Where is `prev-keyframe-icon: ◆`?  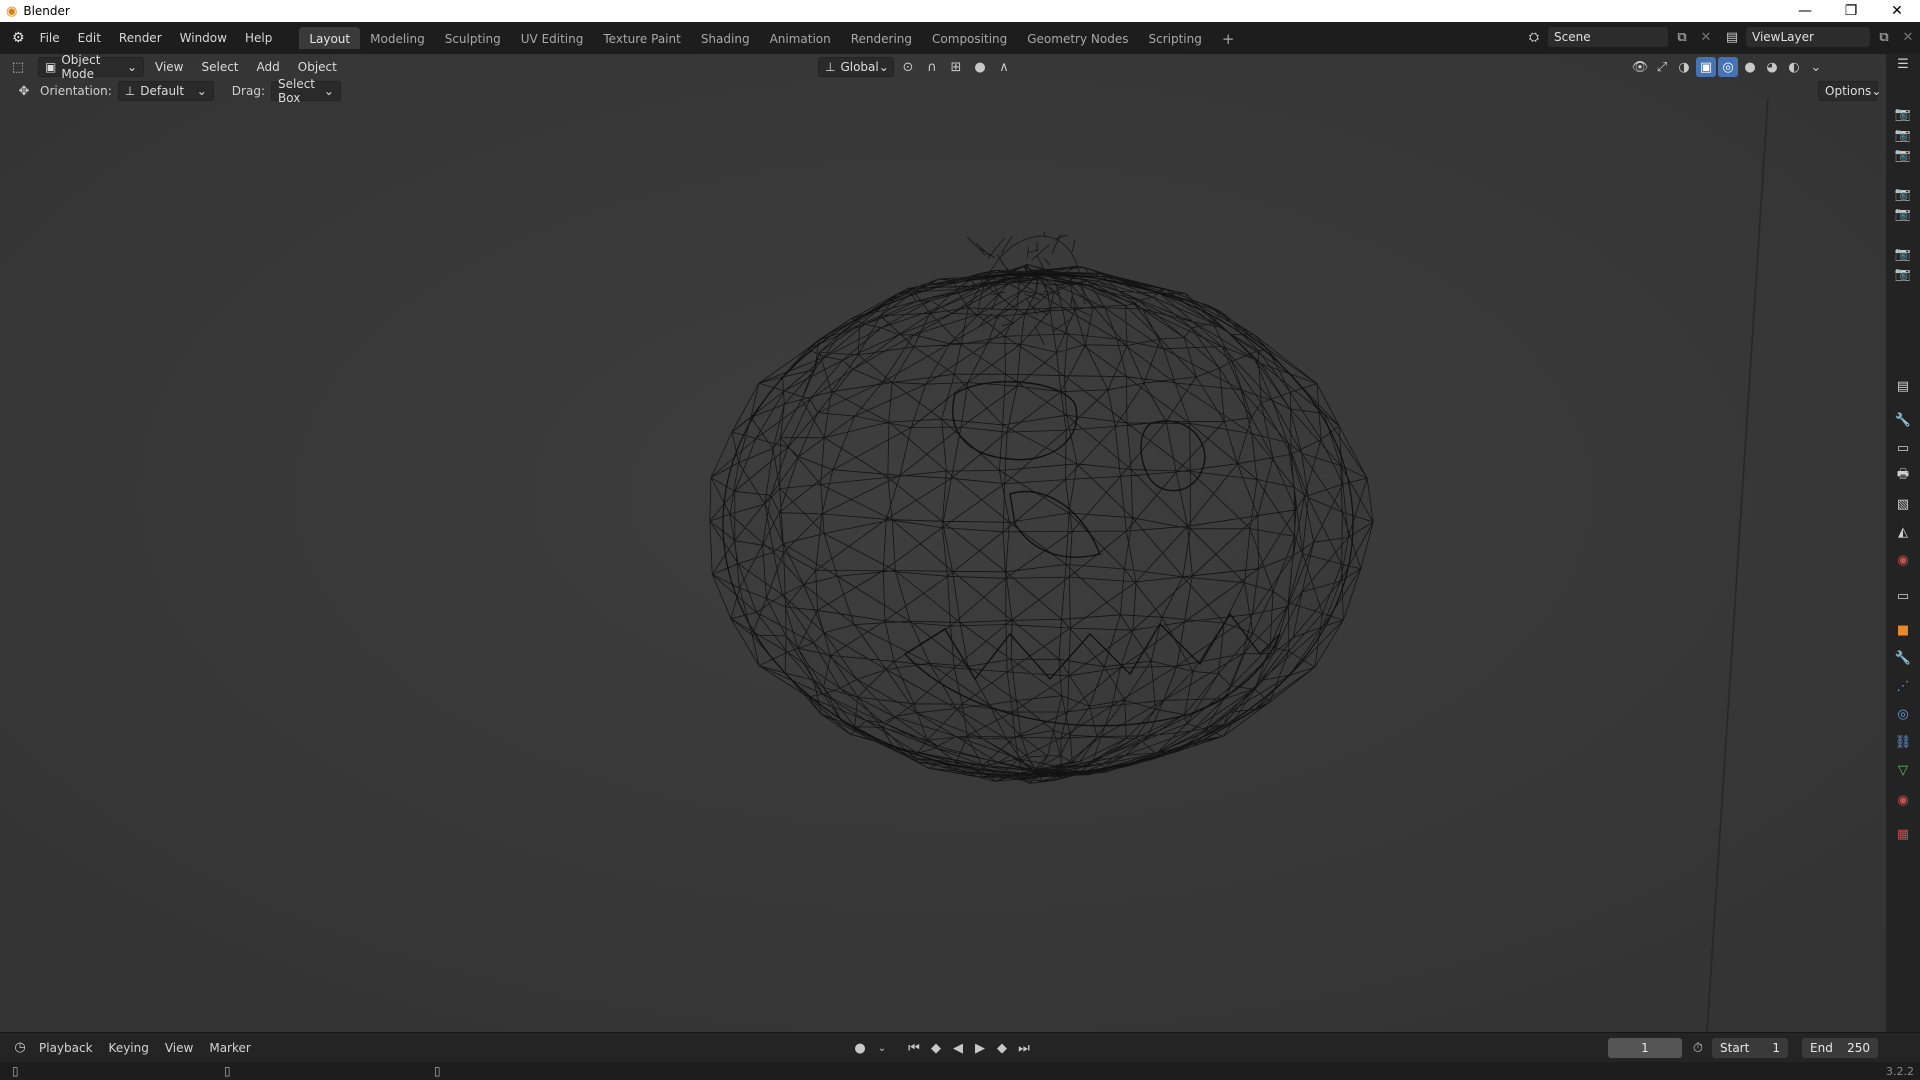 prev-keyframe-icon: ◆ is located at coordinates (936, 1048).